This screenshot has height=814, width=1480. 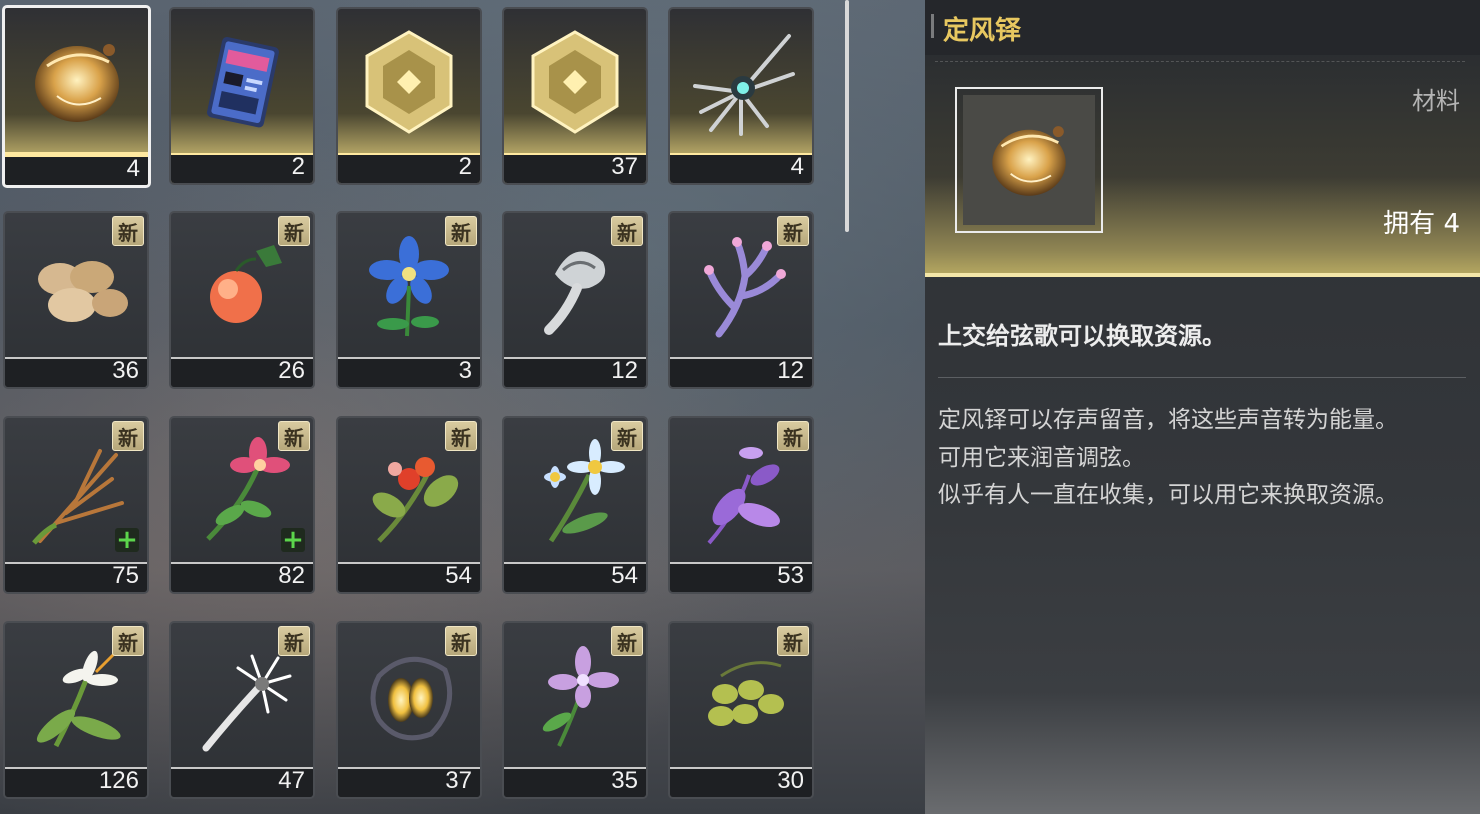 I want to click on item-count: 36, so click(x=125, y=370).